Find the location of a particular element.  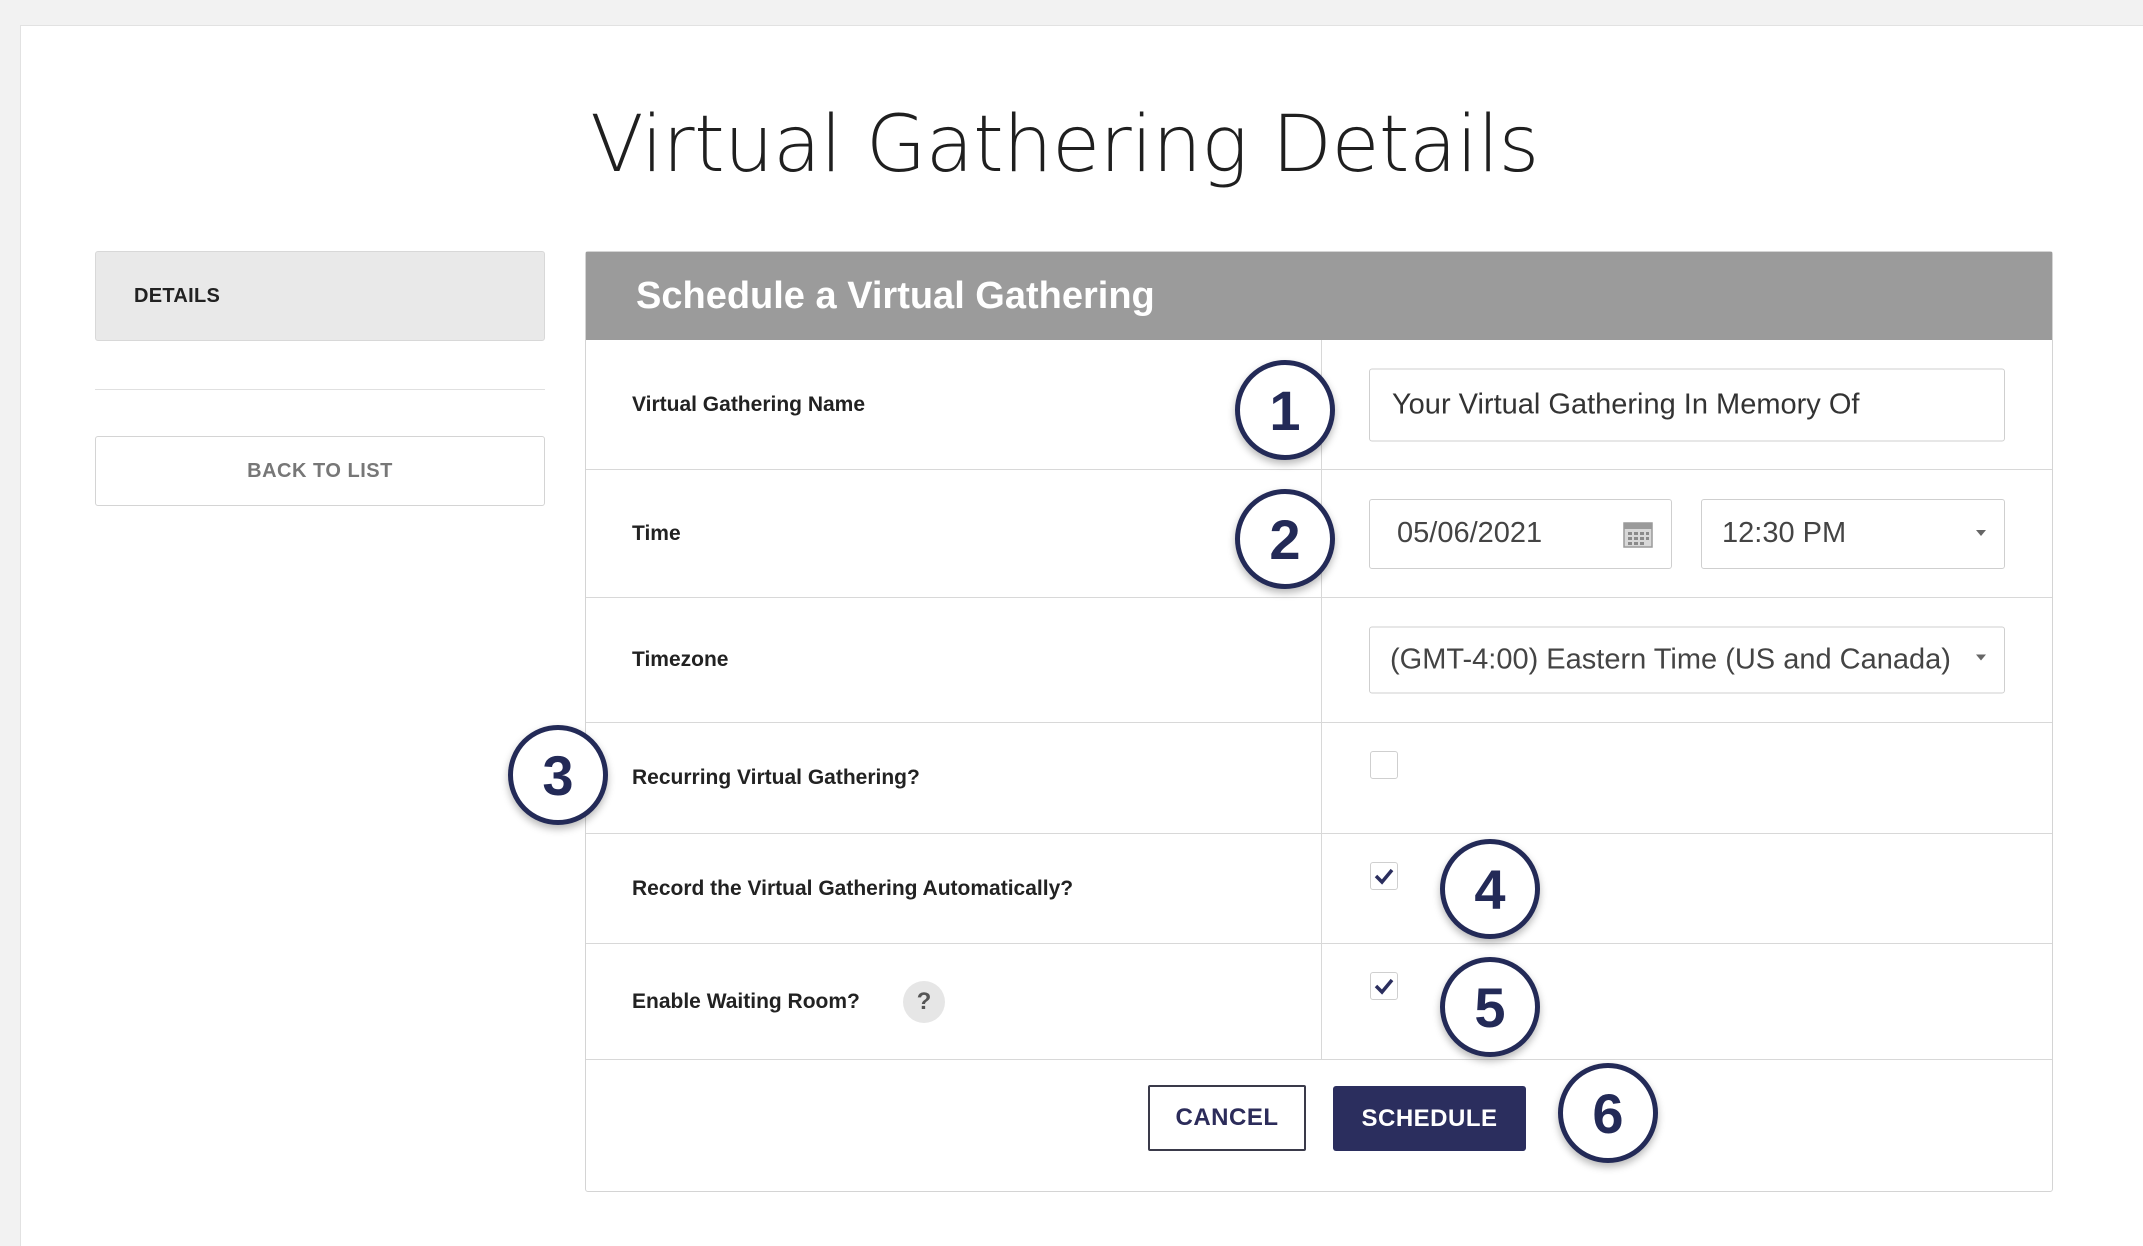

recurring-label: Recurring Virtual Gathering? is located at coordinates (776, 777).